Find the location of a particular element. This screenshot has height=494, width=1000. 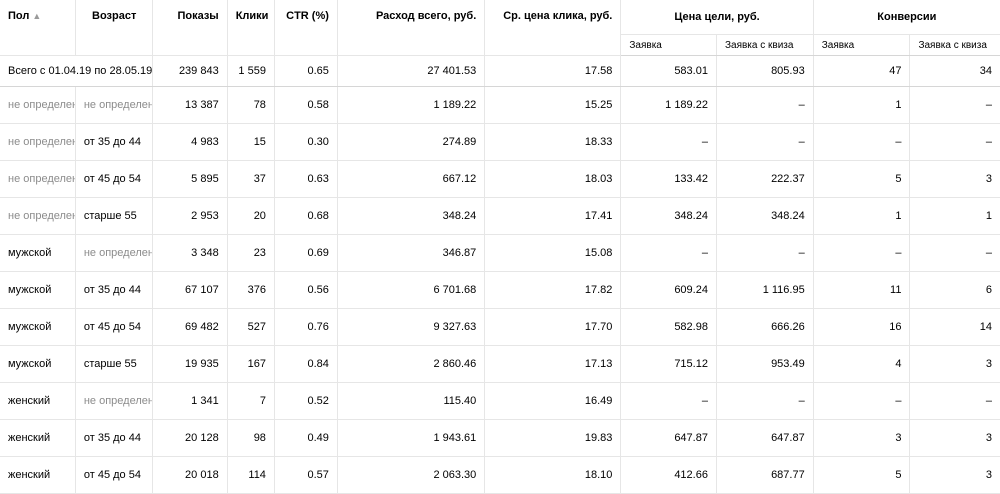

column-header-goal-cost-request: Заявка is located at coordinates (668, 45).